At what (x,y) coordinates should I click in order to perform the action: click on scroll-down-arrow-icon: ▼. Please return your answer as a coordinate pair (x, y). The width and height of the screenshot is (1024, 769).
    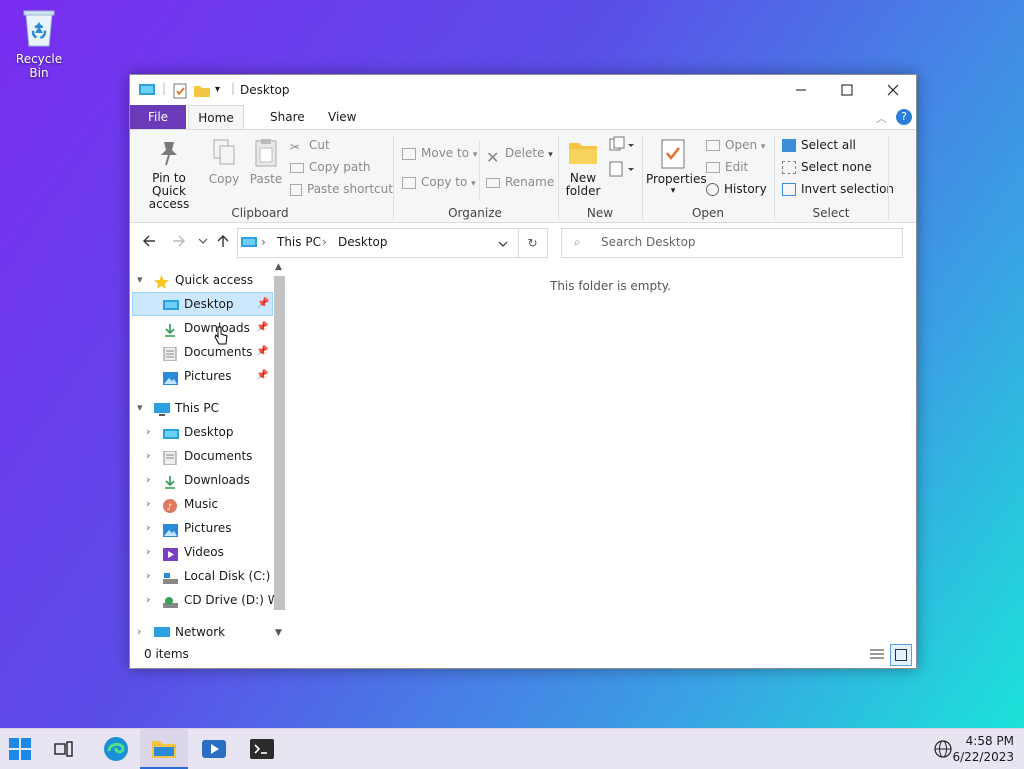
    Looking at the image, I should click on (278, 633).